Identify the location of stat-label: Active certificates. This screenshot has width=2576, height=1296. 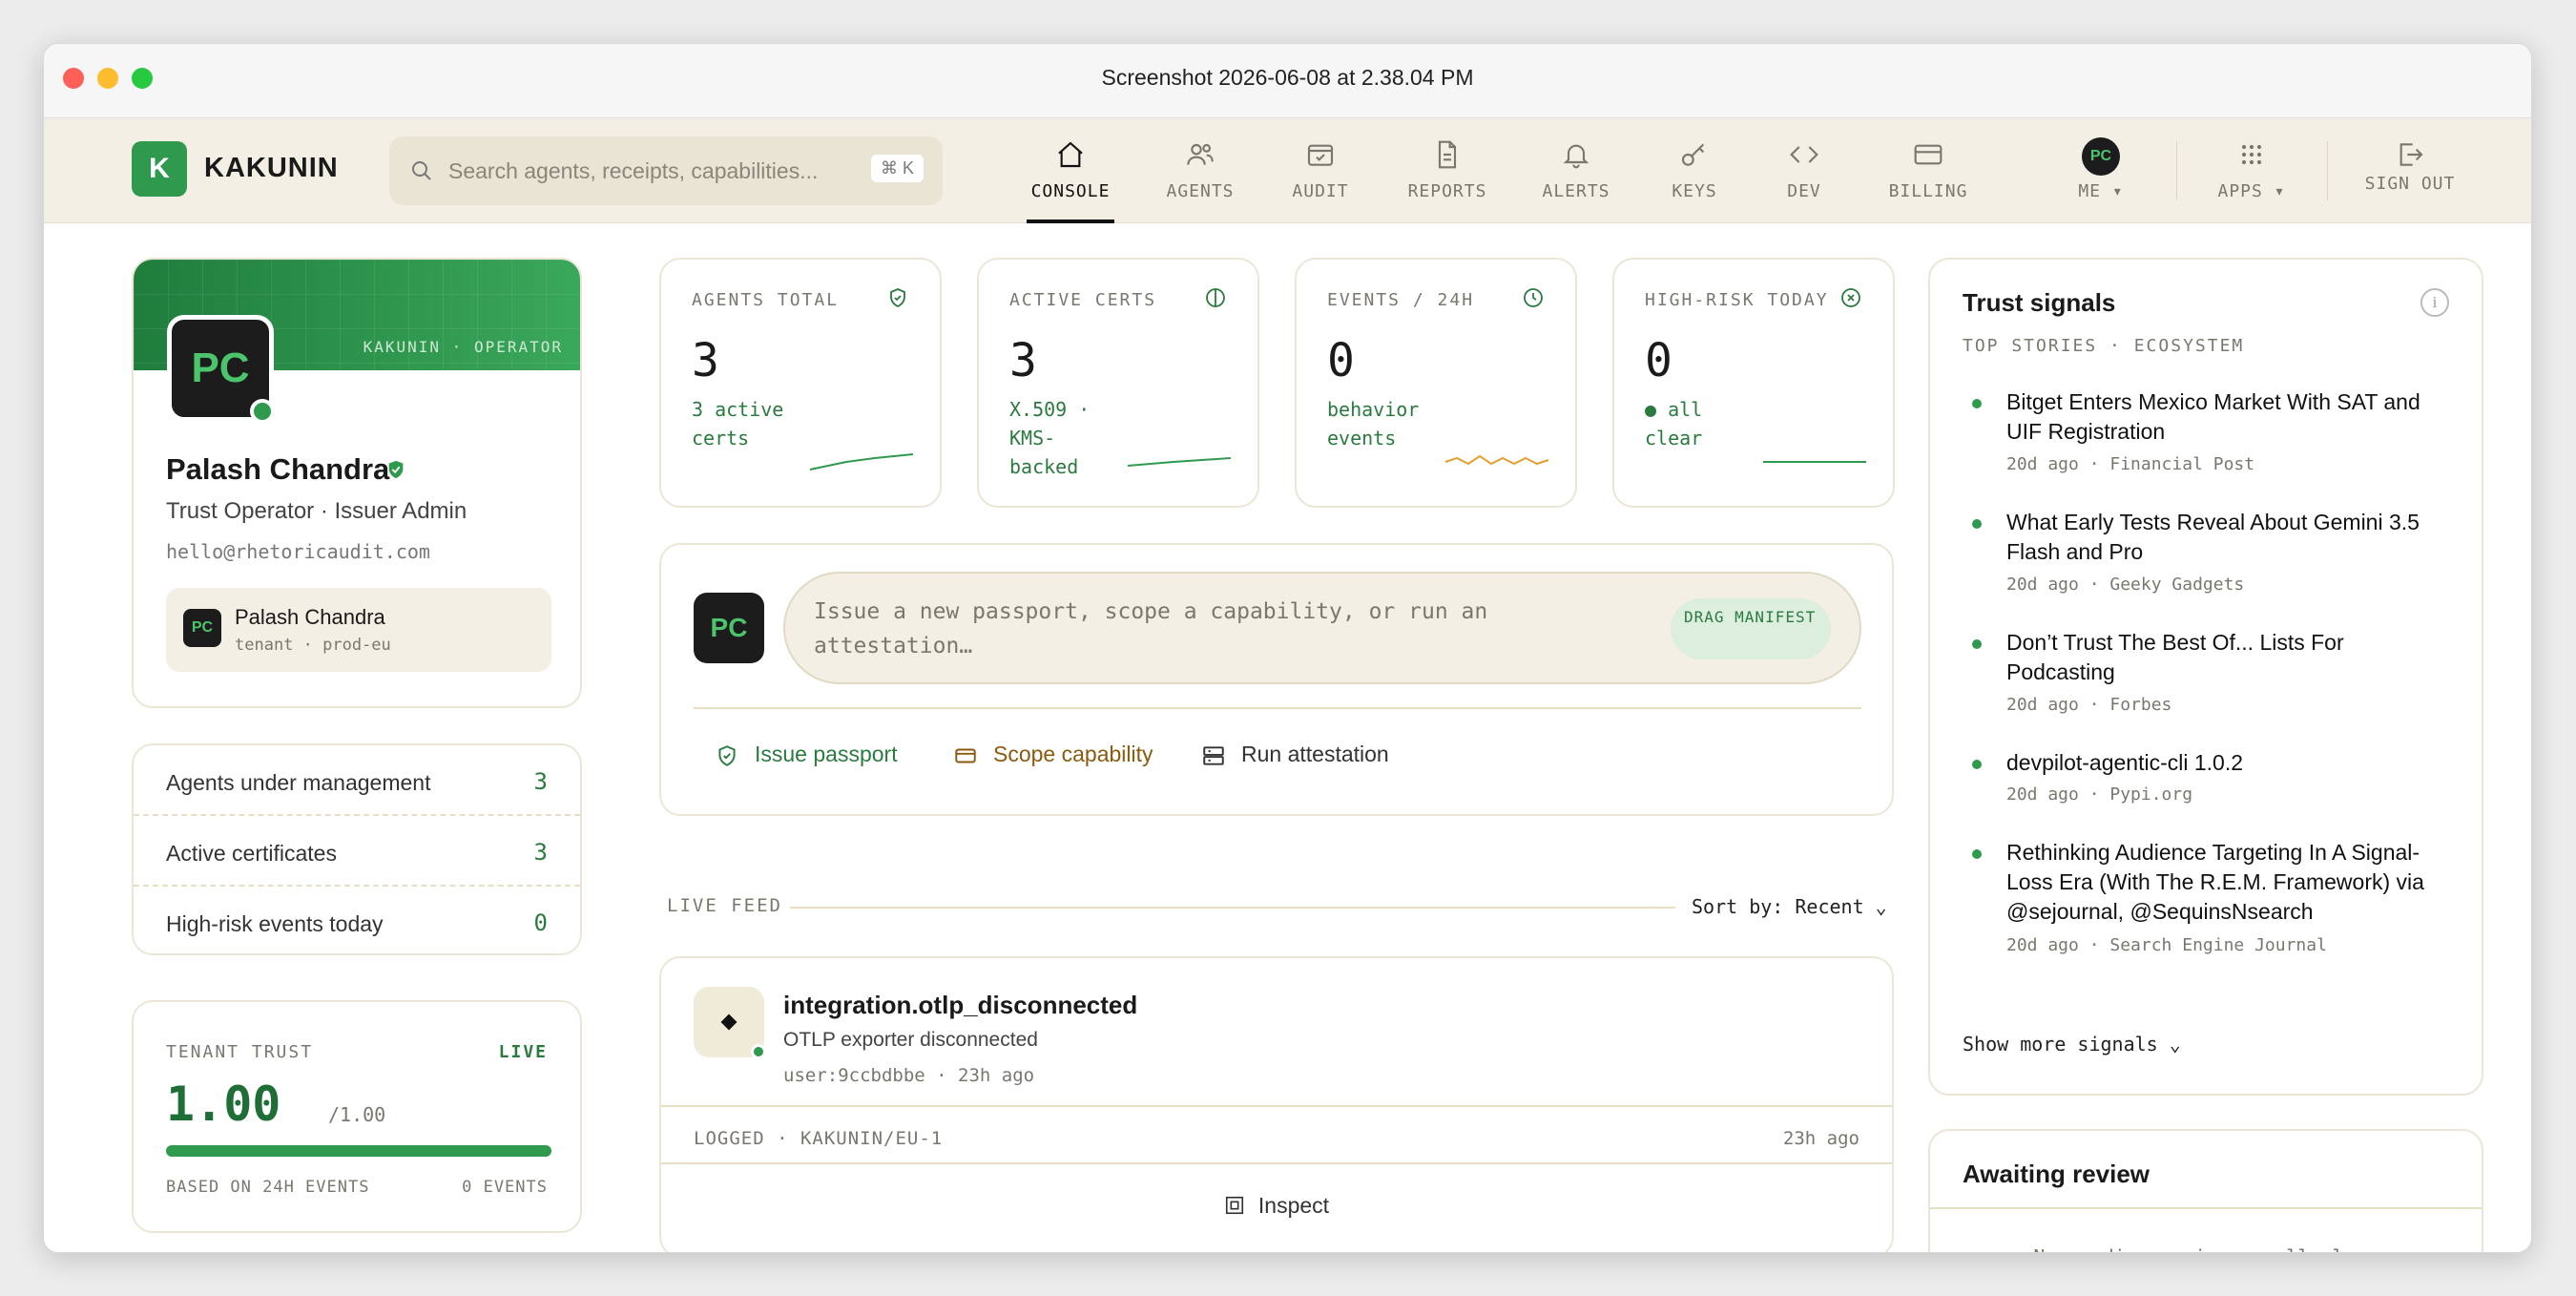
(251, 854).